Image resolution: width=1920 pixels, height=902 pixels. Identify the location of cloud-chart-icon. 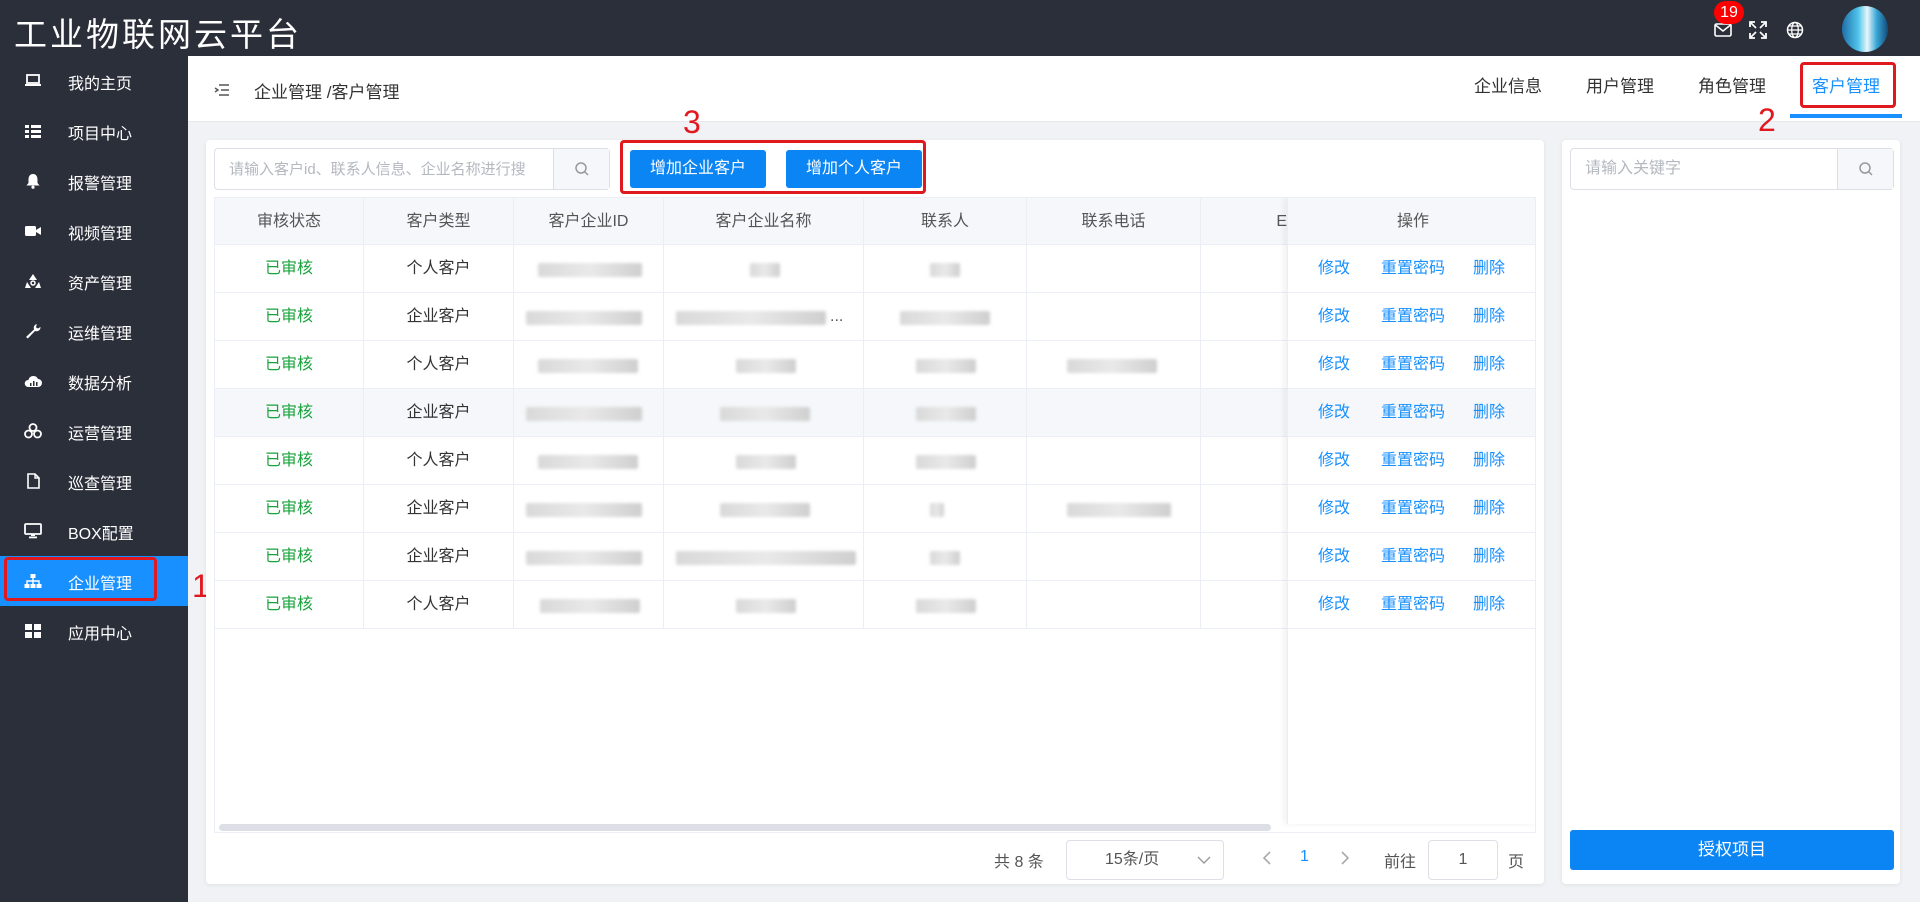
(33, 381).